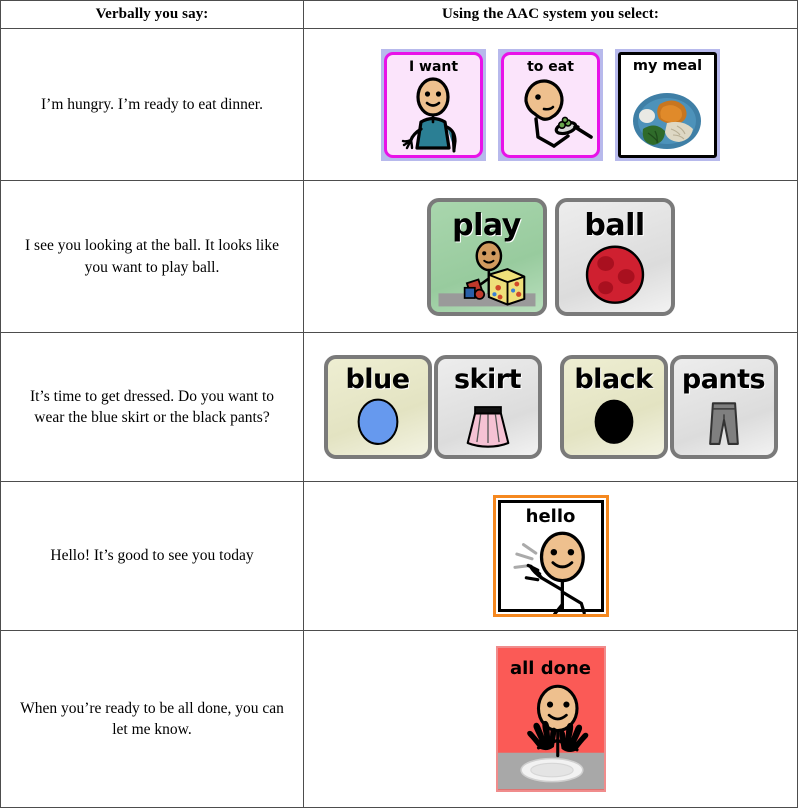  What do you see at coordinates (433, 104) in the screenshot?
I see `aac-card-i-want: I want` at bounding box center [433, 104].